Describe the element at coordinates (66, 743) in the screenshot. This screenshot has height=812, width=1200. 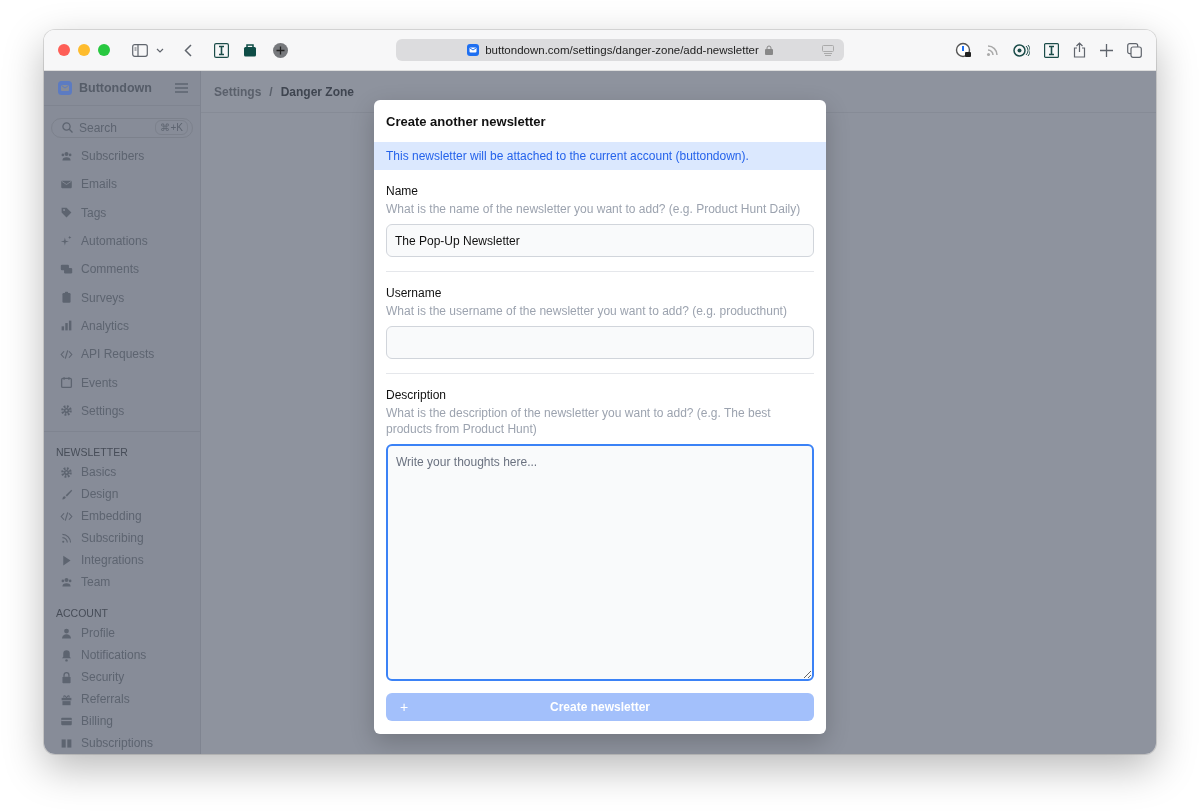
I see `columns-icon` at that location.